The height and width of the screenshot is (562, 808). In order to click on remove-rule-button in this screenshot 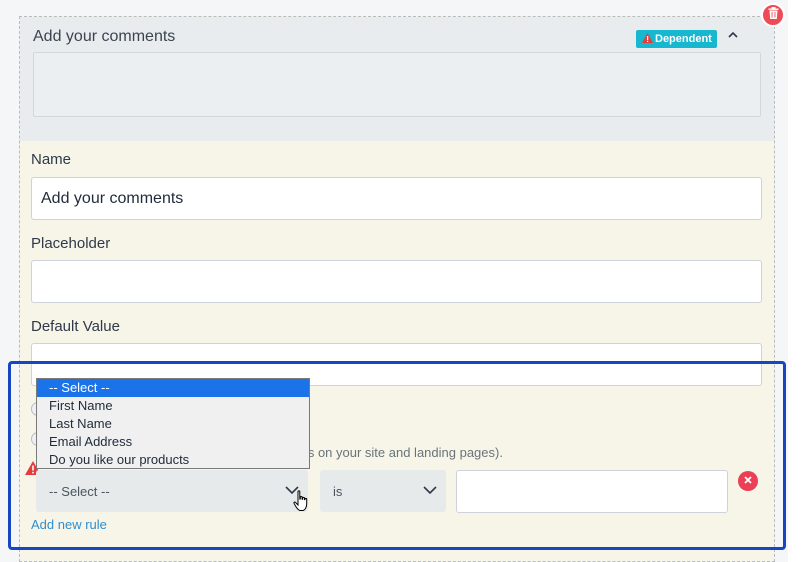, I will do `click(748, 481)`.